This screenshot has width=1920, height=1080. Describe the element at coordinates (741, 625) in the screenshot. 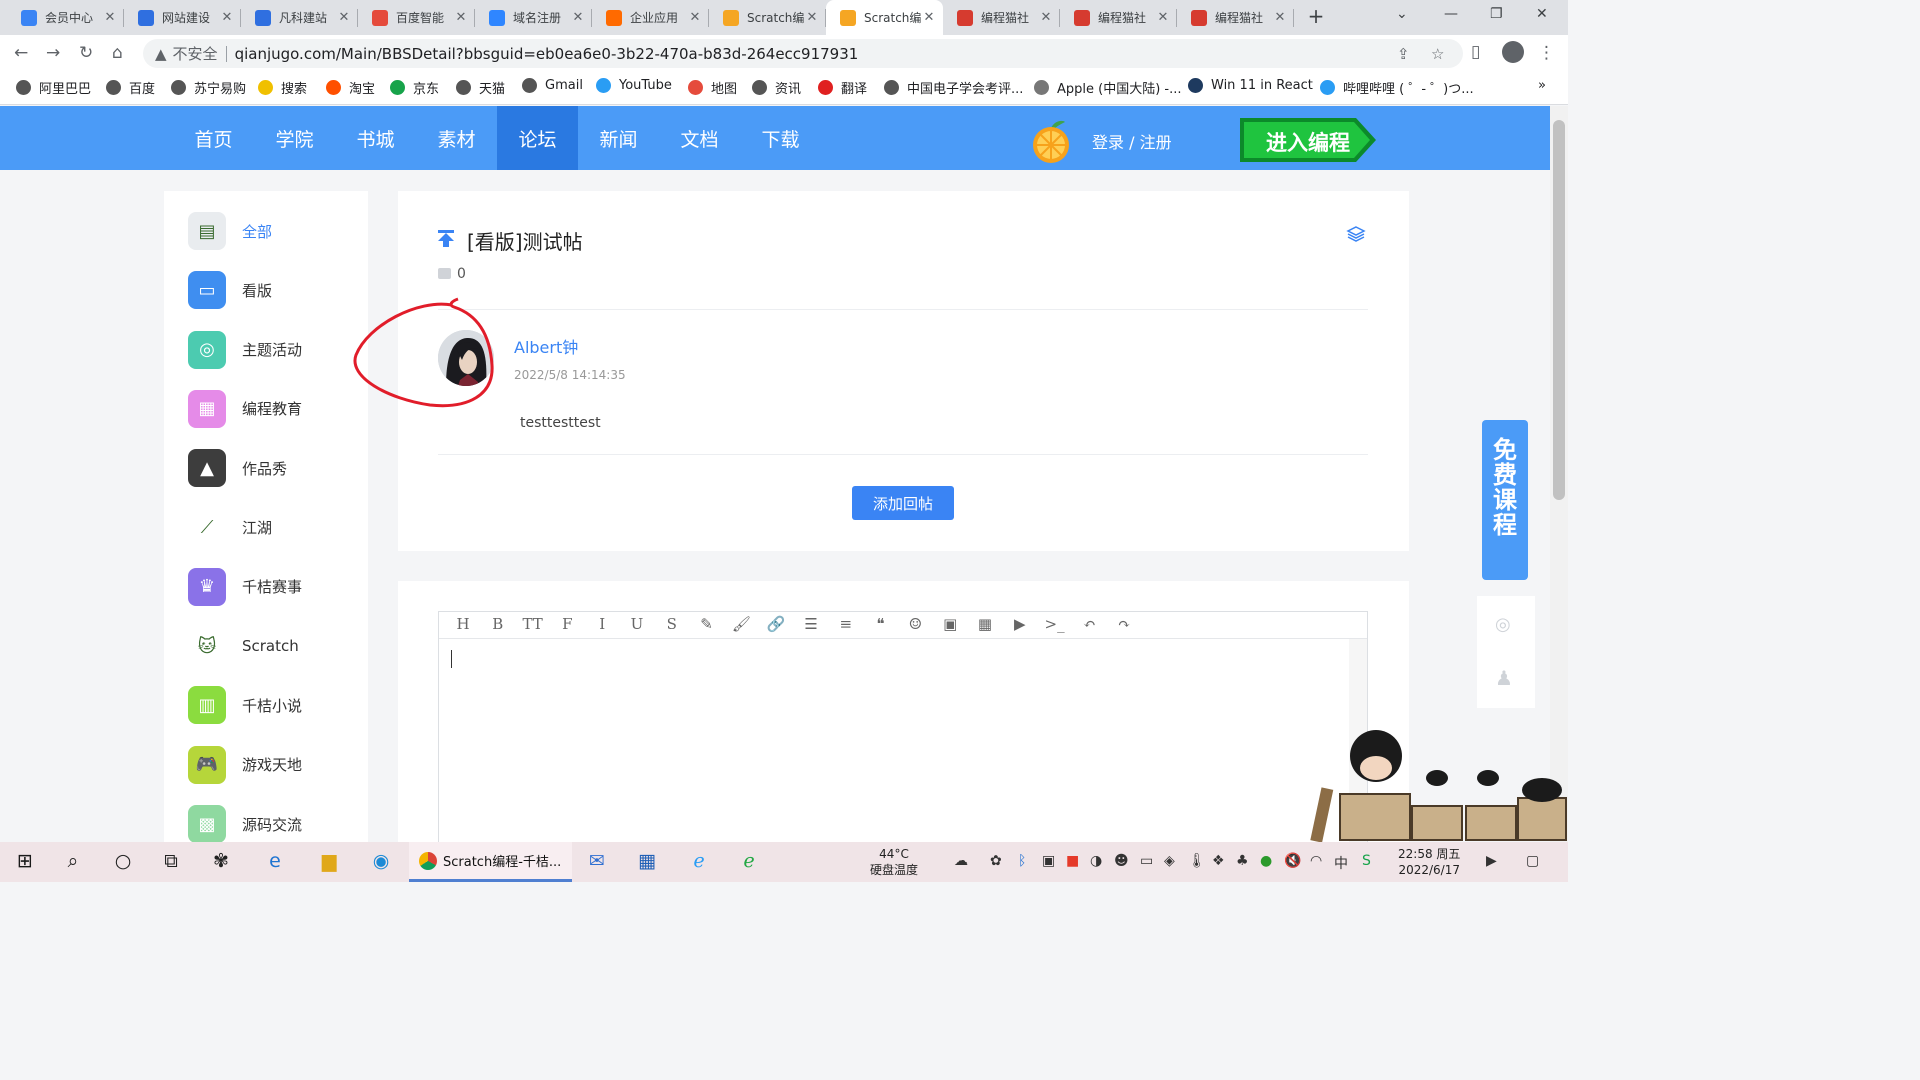

I see `brush-icon: 🖌` at that location.